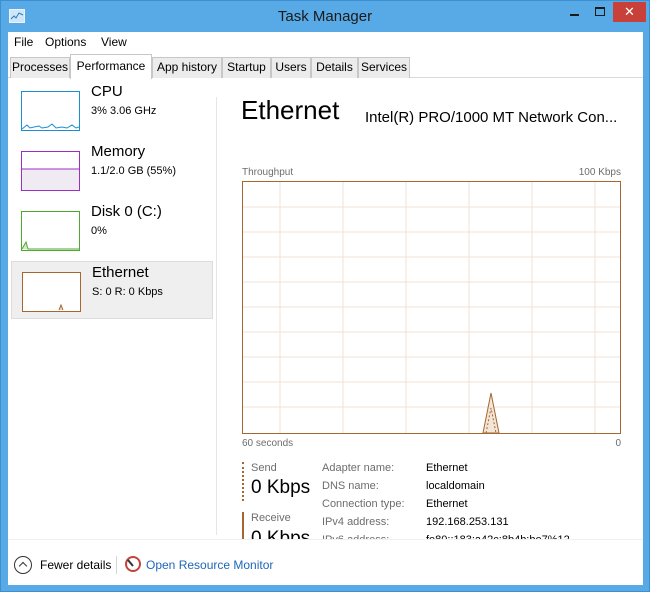  Describe the element at coordinates (325, 562) in the screenshot. I see `footer-bar: Fewer details Open Resource Monitor` at that location.